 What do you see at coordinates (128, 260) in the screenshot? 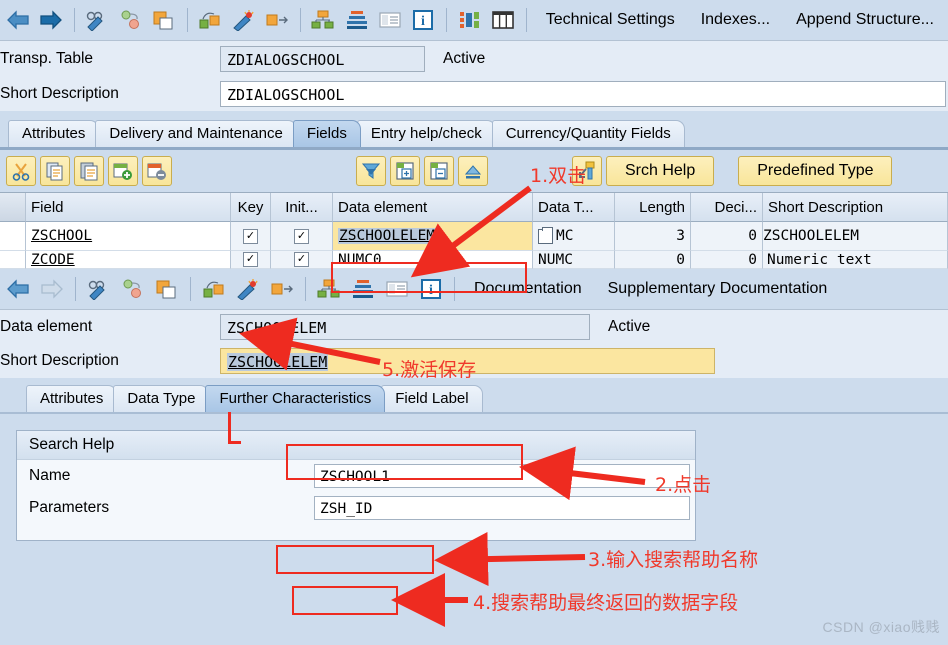
I see `cell-field: ZCODE` at bounding box center [128, 260].